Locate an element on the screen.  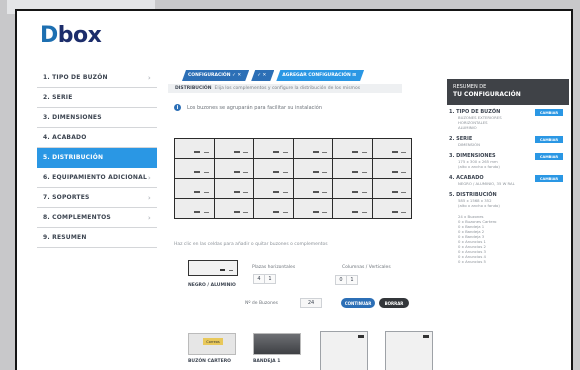
sidebar-step-1: 1. TIPO DE BUZÓN › is located at coordinates (97, 78).